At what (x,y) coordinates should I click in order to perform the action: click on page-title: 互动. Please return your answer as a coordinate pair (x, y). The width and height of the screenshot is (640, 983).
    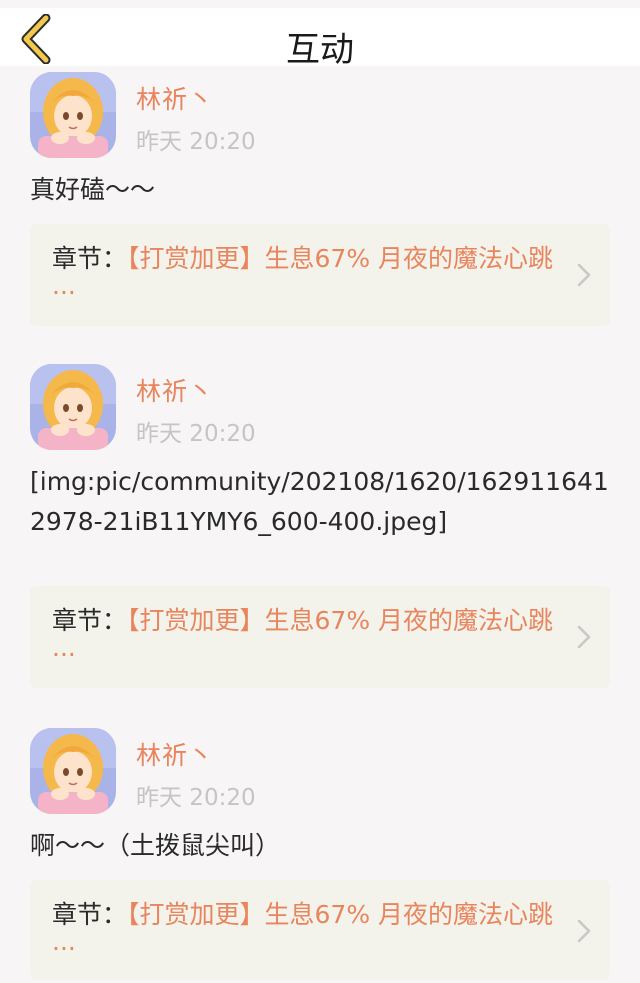
    Looking at the image, I should click on (320, 50).